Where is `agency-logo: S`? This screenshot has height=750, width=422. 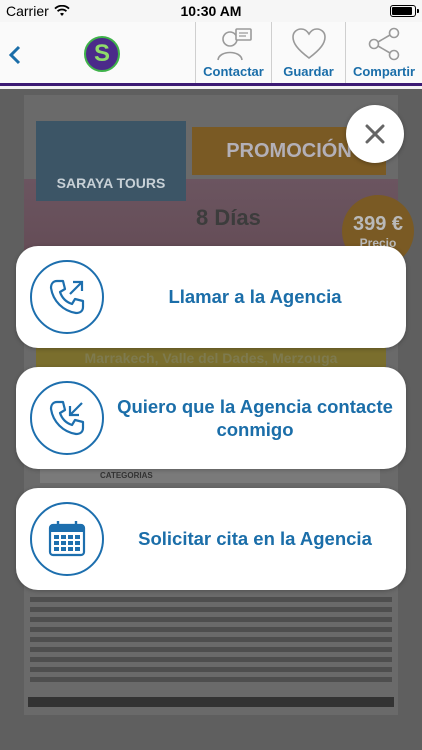
agency-logo: S is located at coordinates (102, 54).